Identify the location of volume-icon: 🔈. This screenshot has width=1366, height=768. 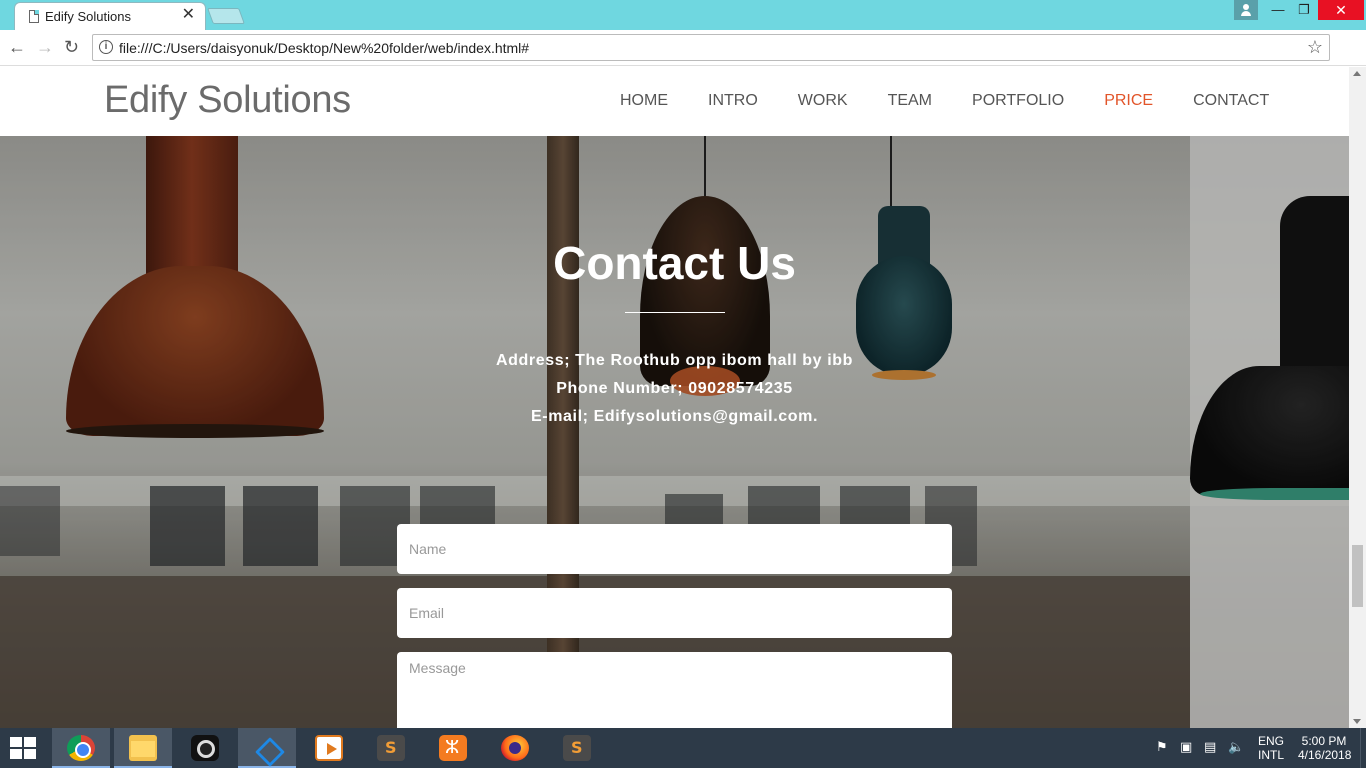
(1236, 747).